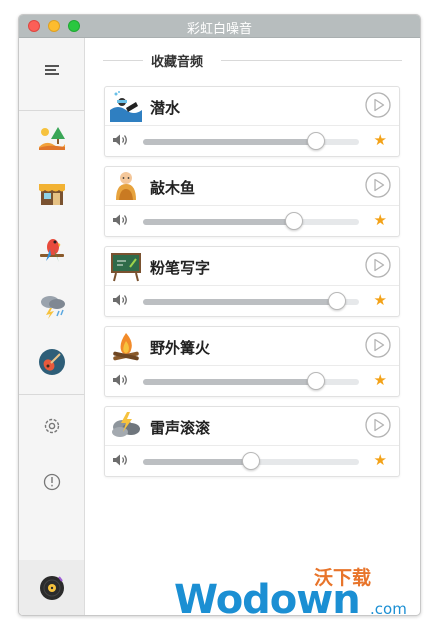 This screenshot has height=633, width=436. I want to click on parrot-icon, so click(51, 250).